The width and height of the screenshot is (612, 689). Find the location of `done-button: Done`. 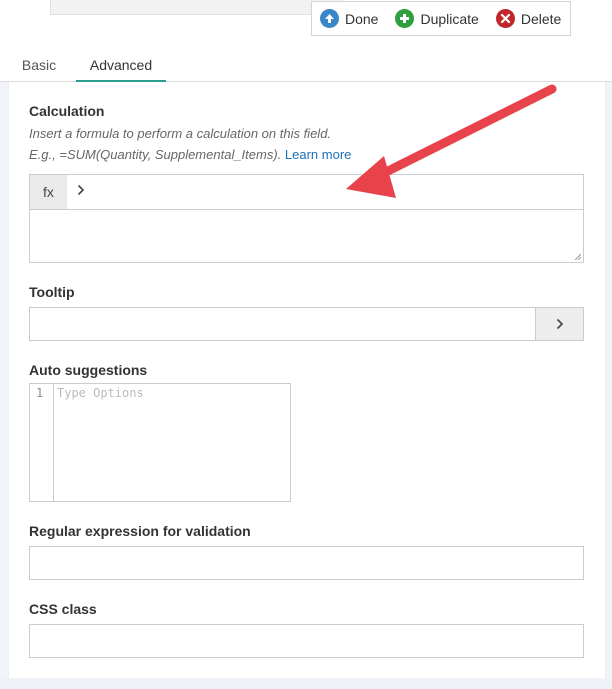

done-button: Done is located at coordinates (349, 18).